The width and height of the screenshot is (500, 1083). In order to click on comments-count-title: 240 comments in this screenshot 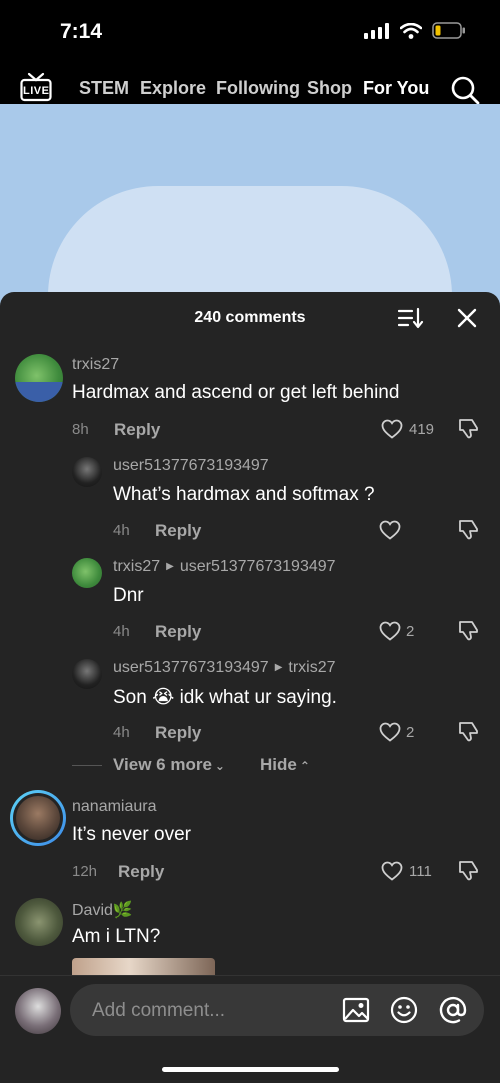, I will do `click(250, 317)`.